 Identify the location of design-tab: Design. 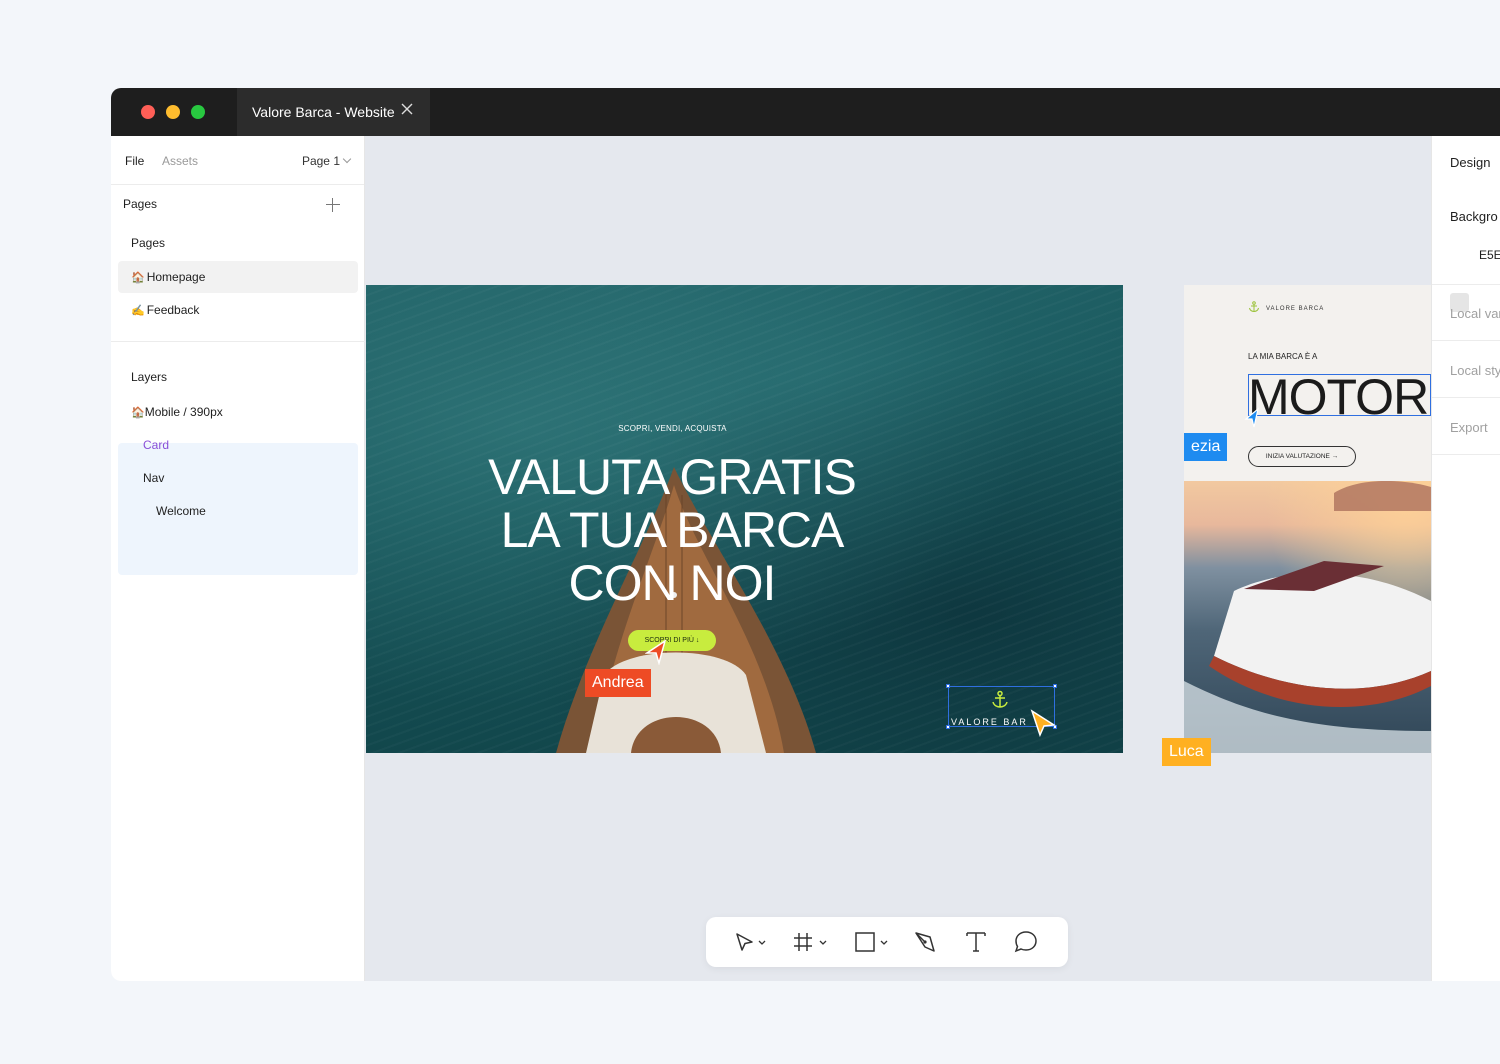
(1470, 162).